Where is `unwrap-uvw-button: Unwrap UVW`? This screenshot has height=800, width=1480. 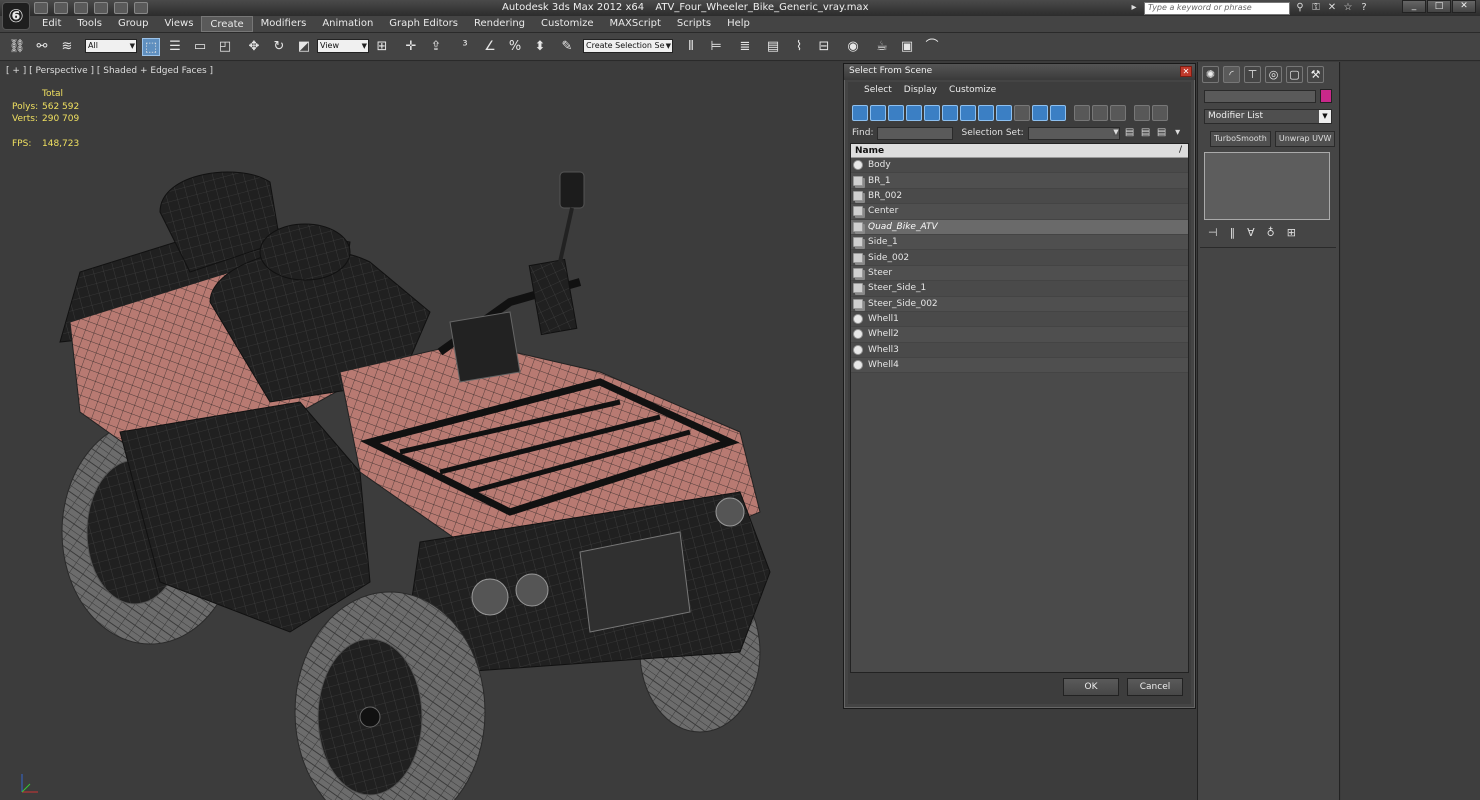 unwrap-uvw-button: Unwrap UVW is located at coordinates (1305, 139).